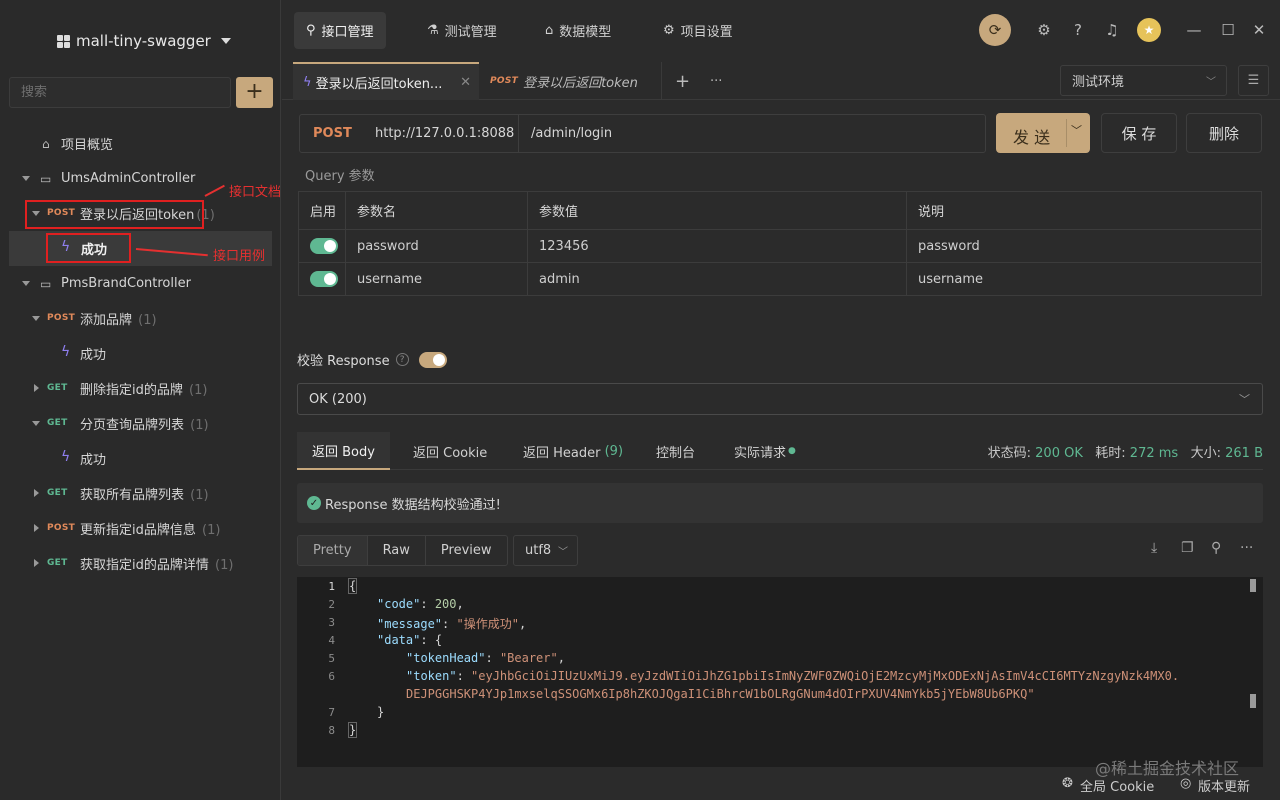  What do you see at coordinates (995, 30) in the screenshot?
I see `sync-icon: ⟳` at bounding box center [995, 30].